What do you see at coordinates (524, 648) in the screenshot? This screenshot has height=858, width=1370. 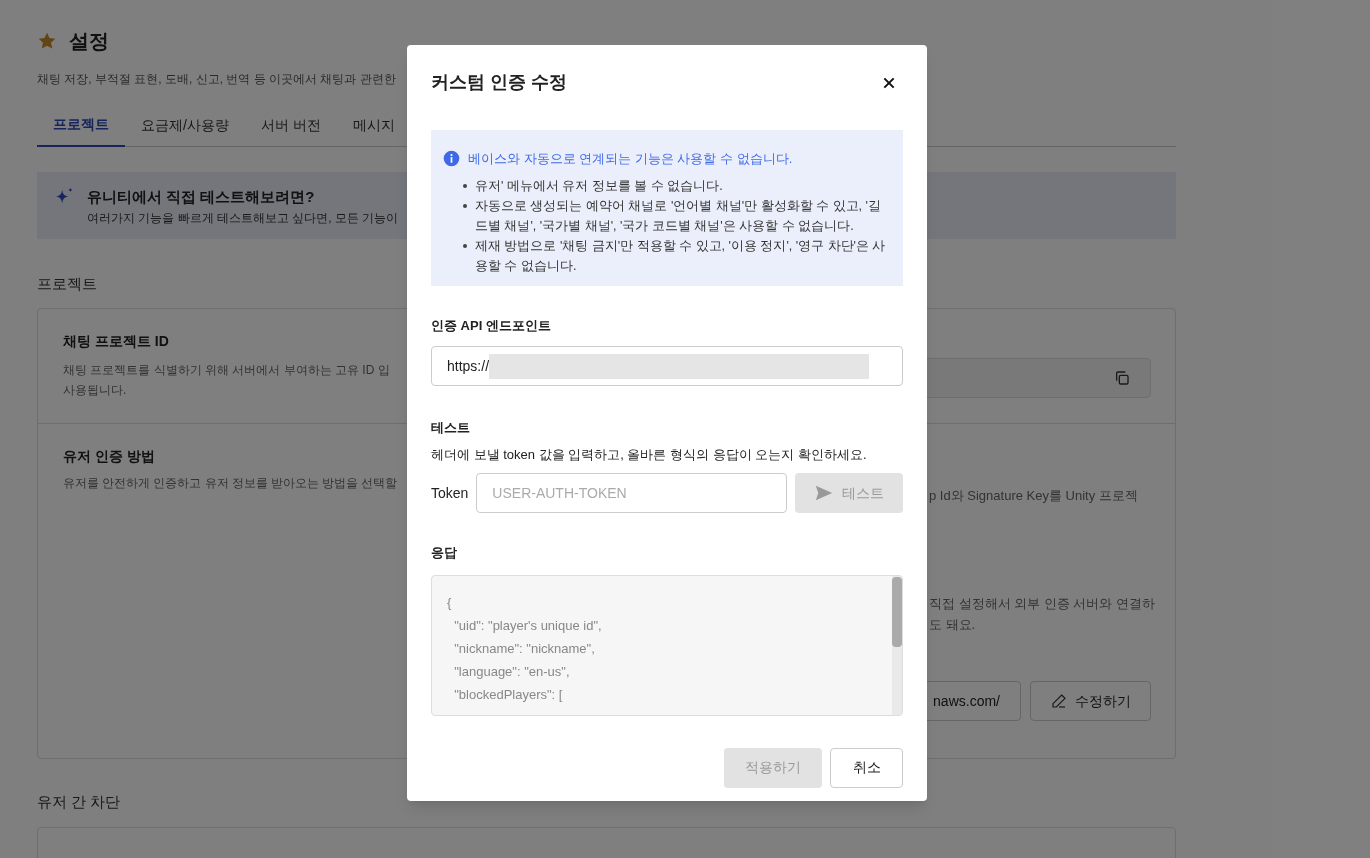 I see `code-line: "nickname": "nickname",` at bounding box center [524, 648].